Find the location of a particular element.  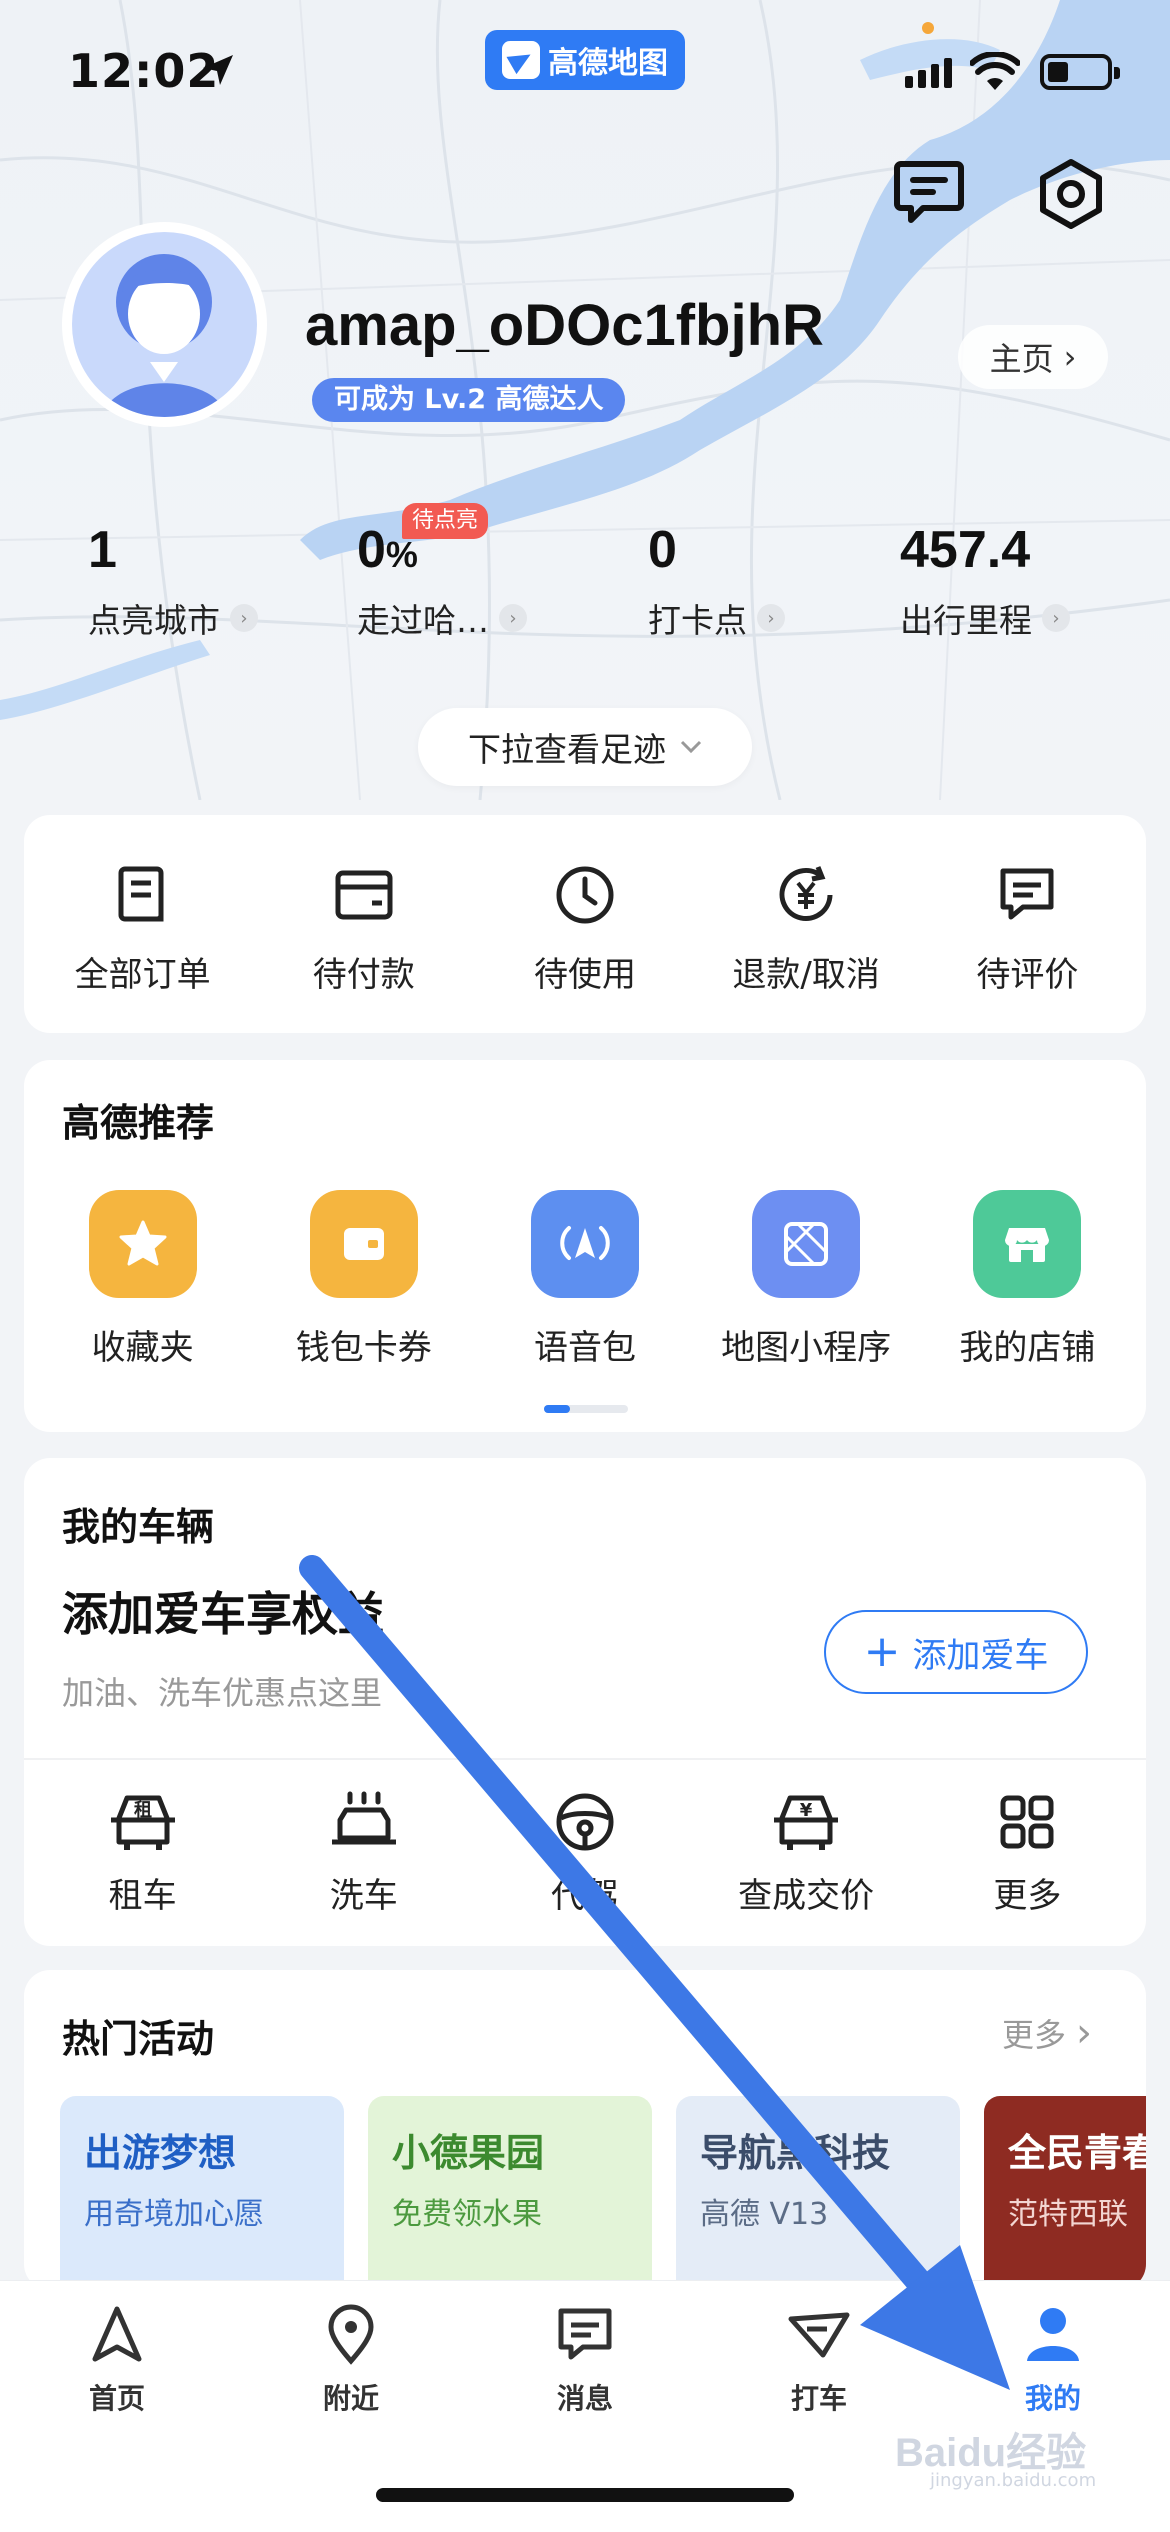

recommend-voice-pack: 语音包 is located at coordinates (585, 1279).